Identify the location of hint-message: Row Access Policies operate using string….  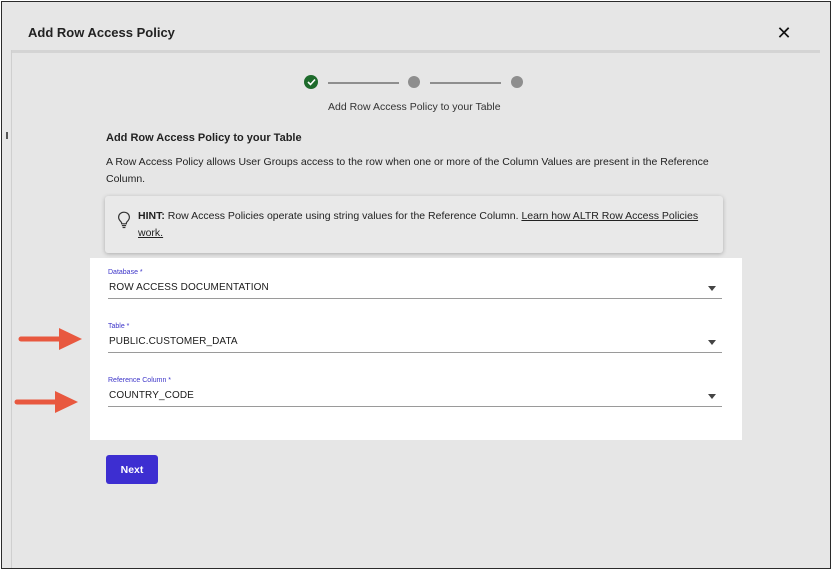
(343, 216).